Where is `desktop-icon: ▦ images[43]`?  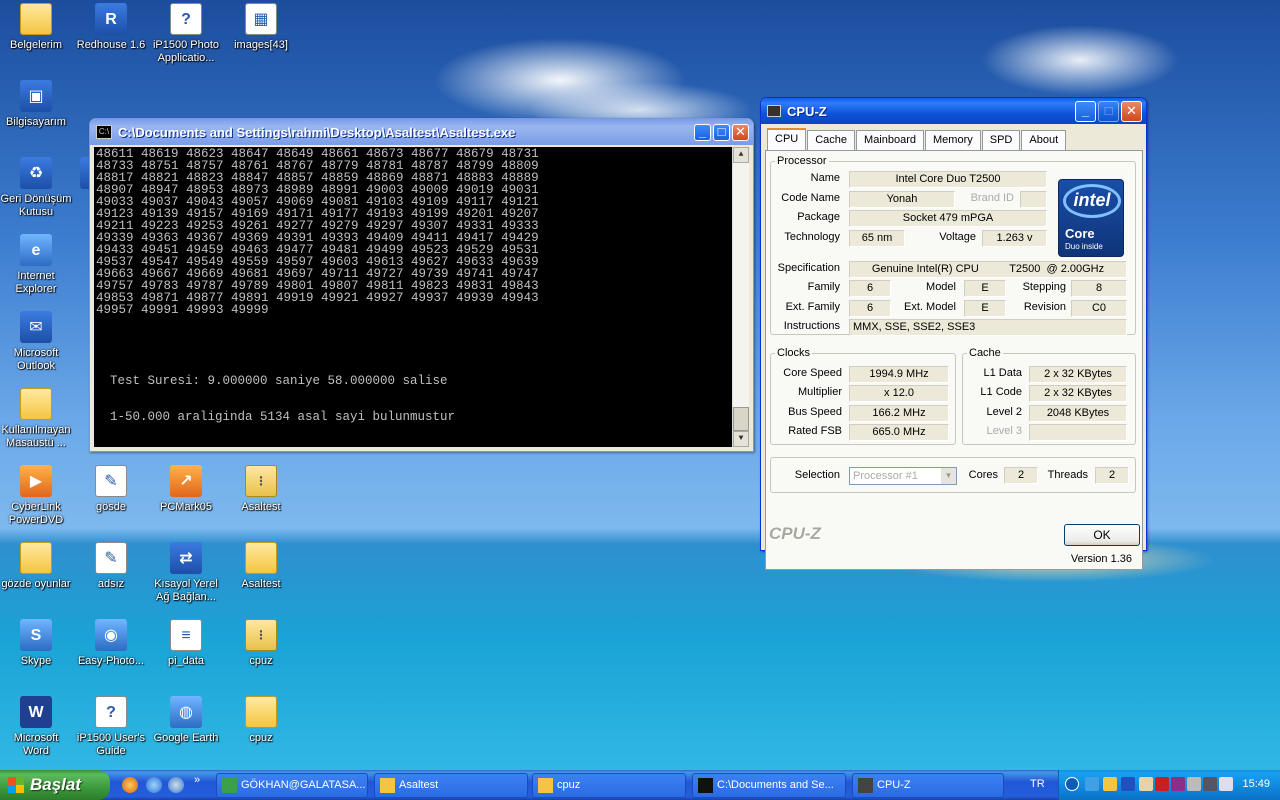
desktop-icon: ▦ images[43] is located at coordinates (261, 27).